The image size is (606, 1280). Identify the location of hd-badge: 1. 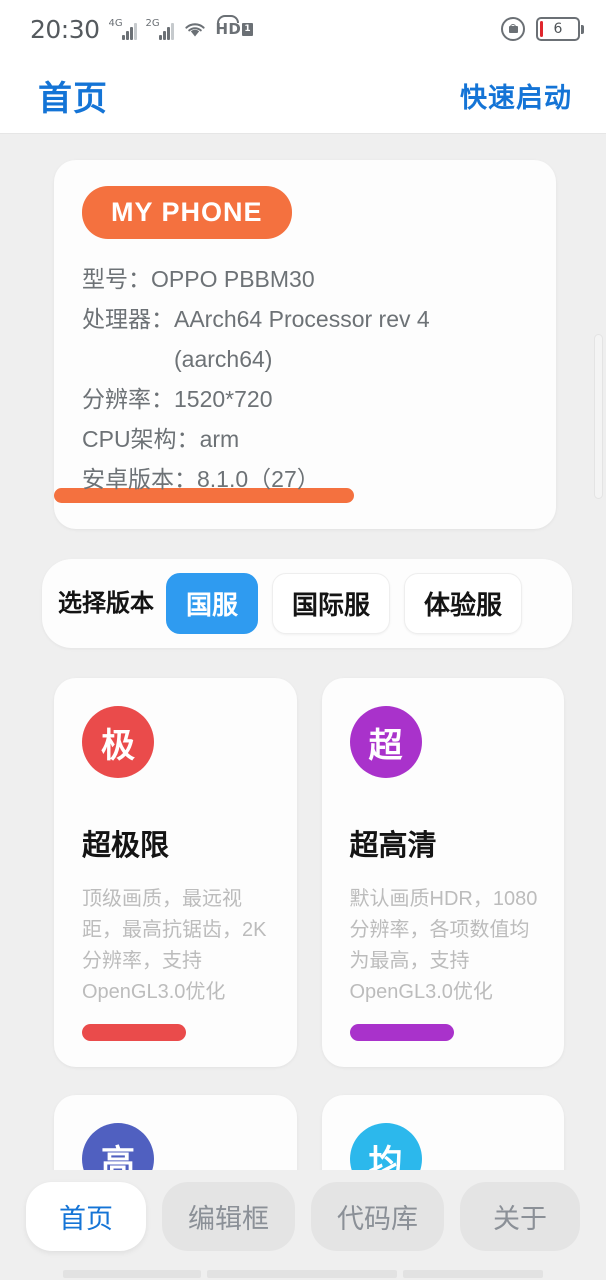
(248, 29).